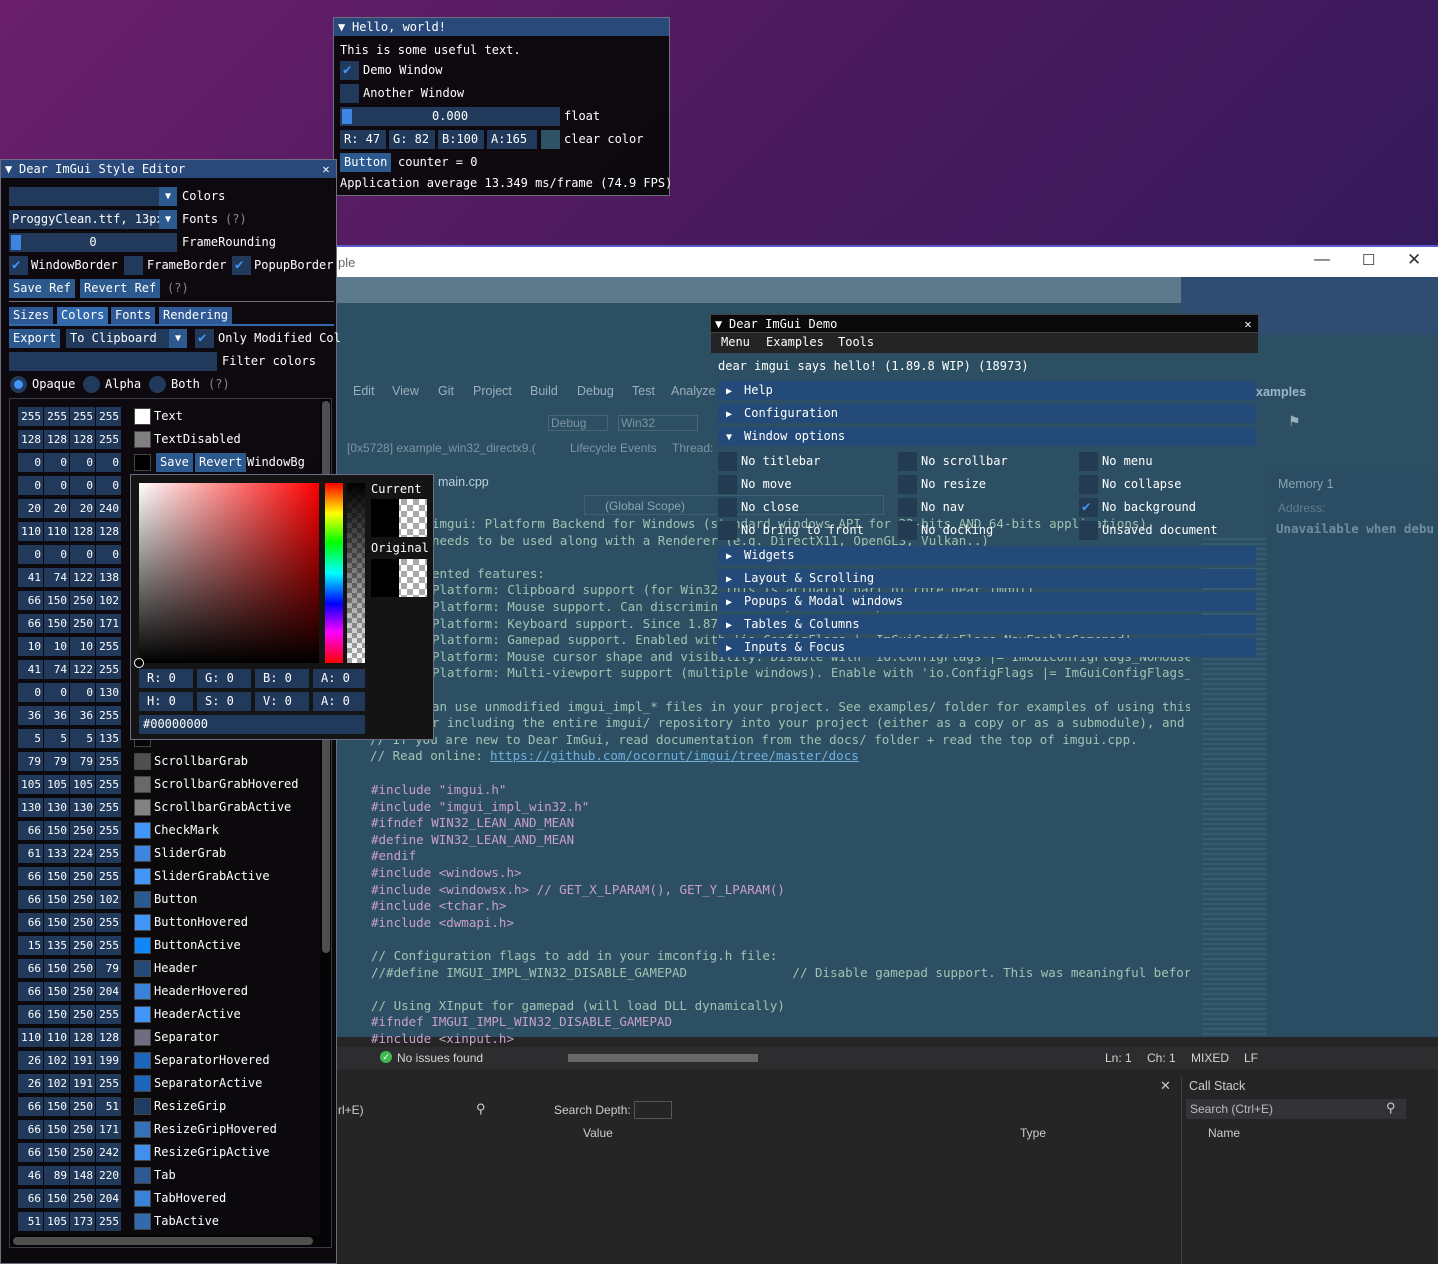 This screenshot has width=1438, height=1264. What do you see at coordinates (18, 265) in the screenshot?
I see `window-border-checkbox` at bounding box center [18, 265].